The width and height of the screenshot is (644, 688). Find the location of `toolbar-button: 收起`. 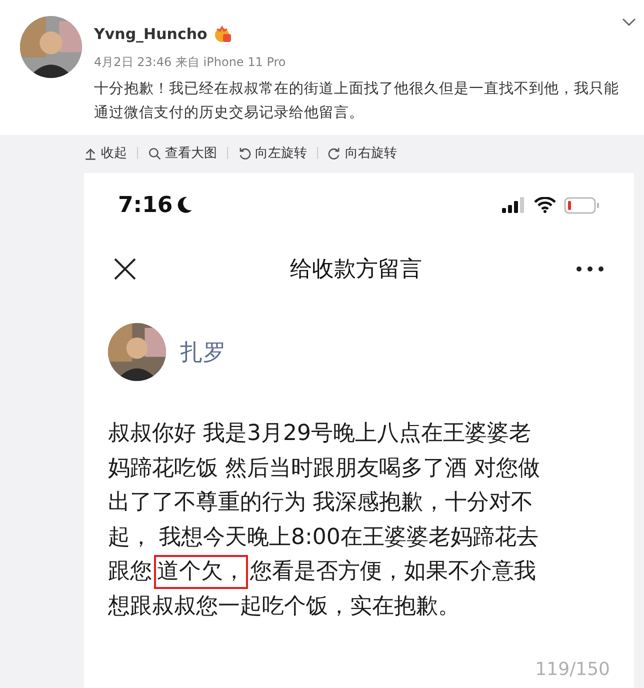

toolbar-button: 收起 is located at coordinates (105, 153).